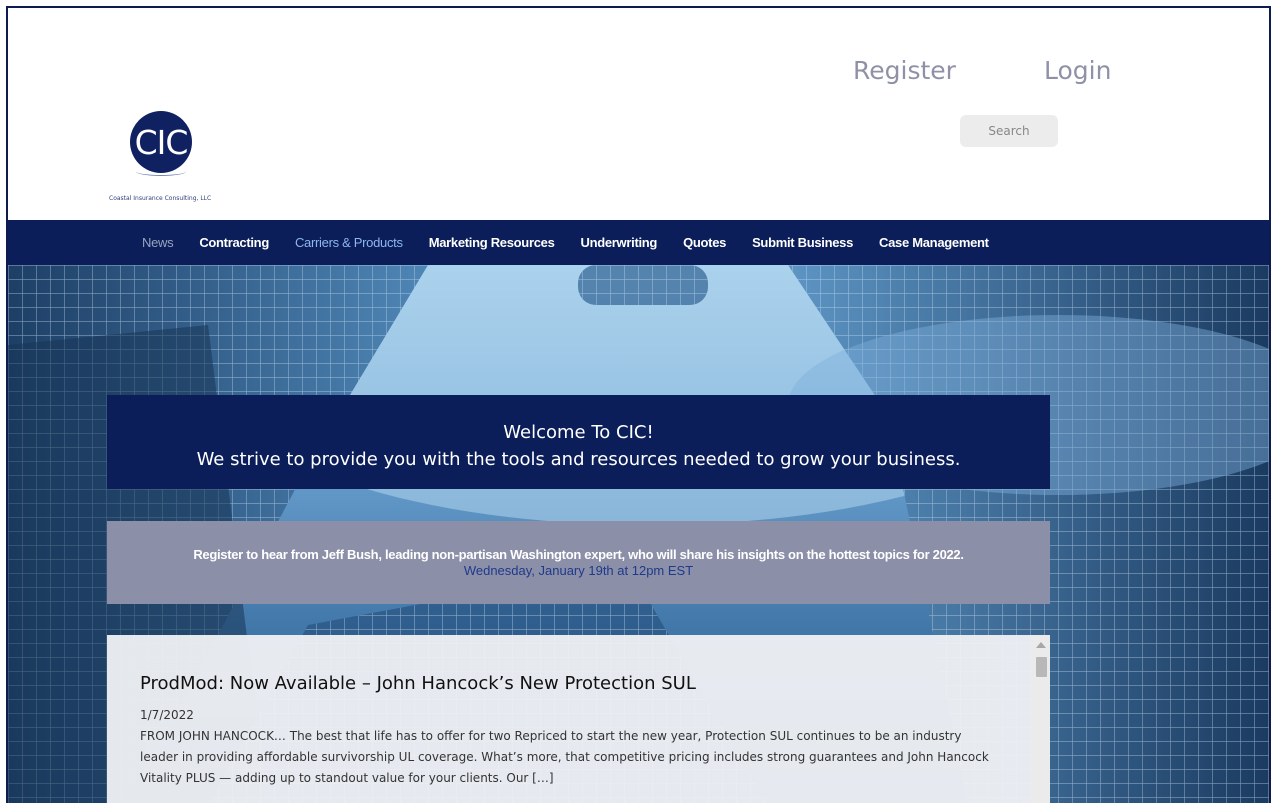 The width and height of the screenshot is (1280, 803). What do you see at coordinates (1077, 70) in the screenshot?
I see `login-link: Login` at bounding box center [1077, 70].